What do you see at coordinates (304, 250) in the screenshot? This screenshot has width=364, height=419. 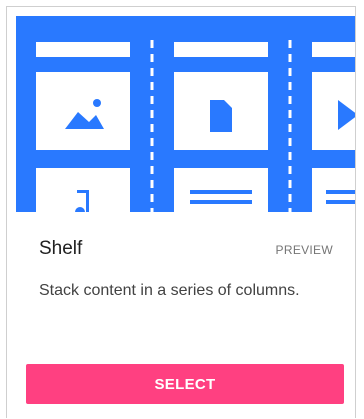 I see `preview-badge: PREVIEW` at bounding box center [304, 250].